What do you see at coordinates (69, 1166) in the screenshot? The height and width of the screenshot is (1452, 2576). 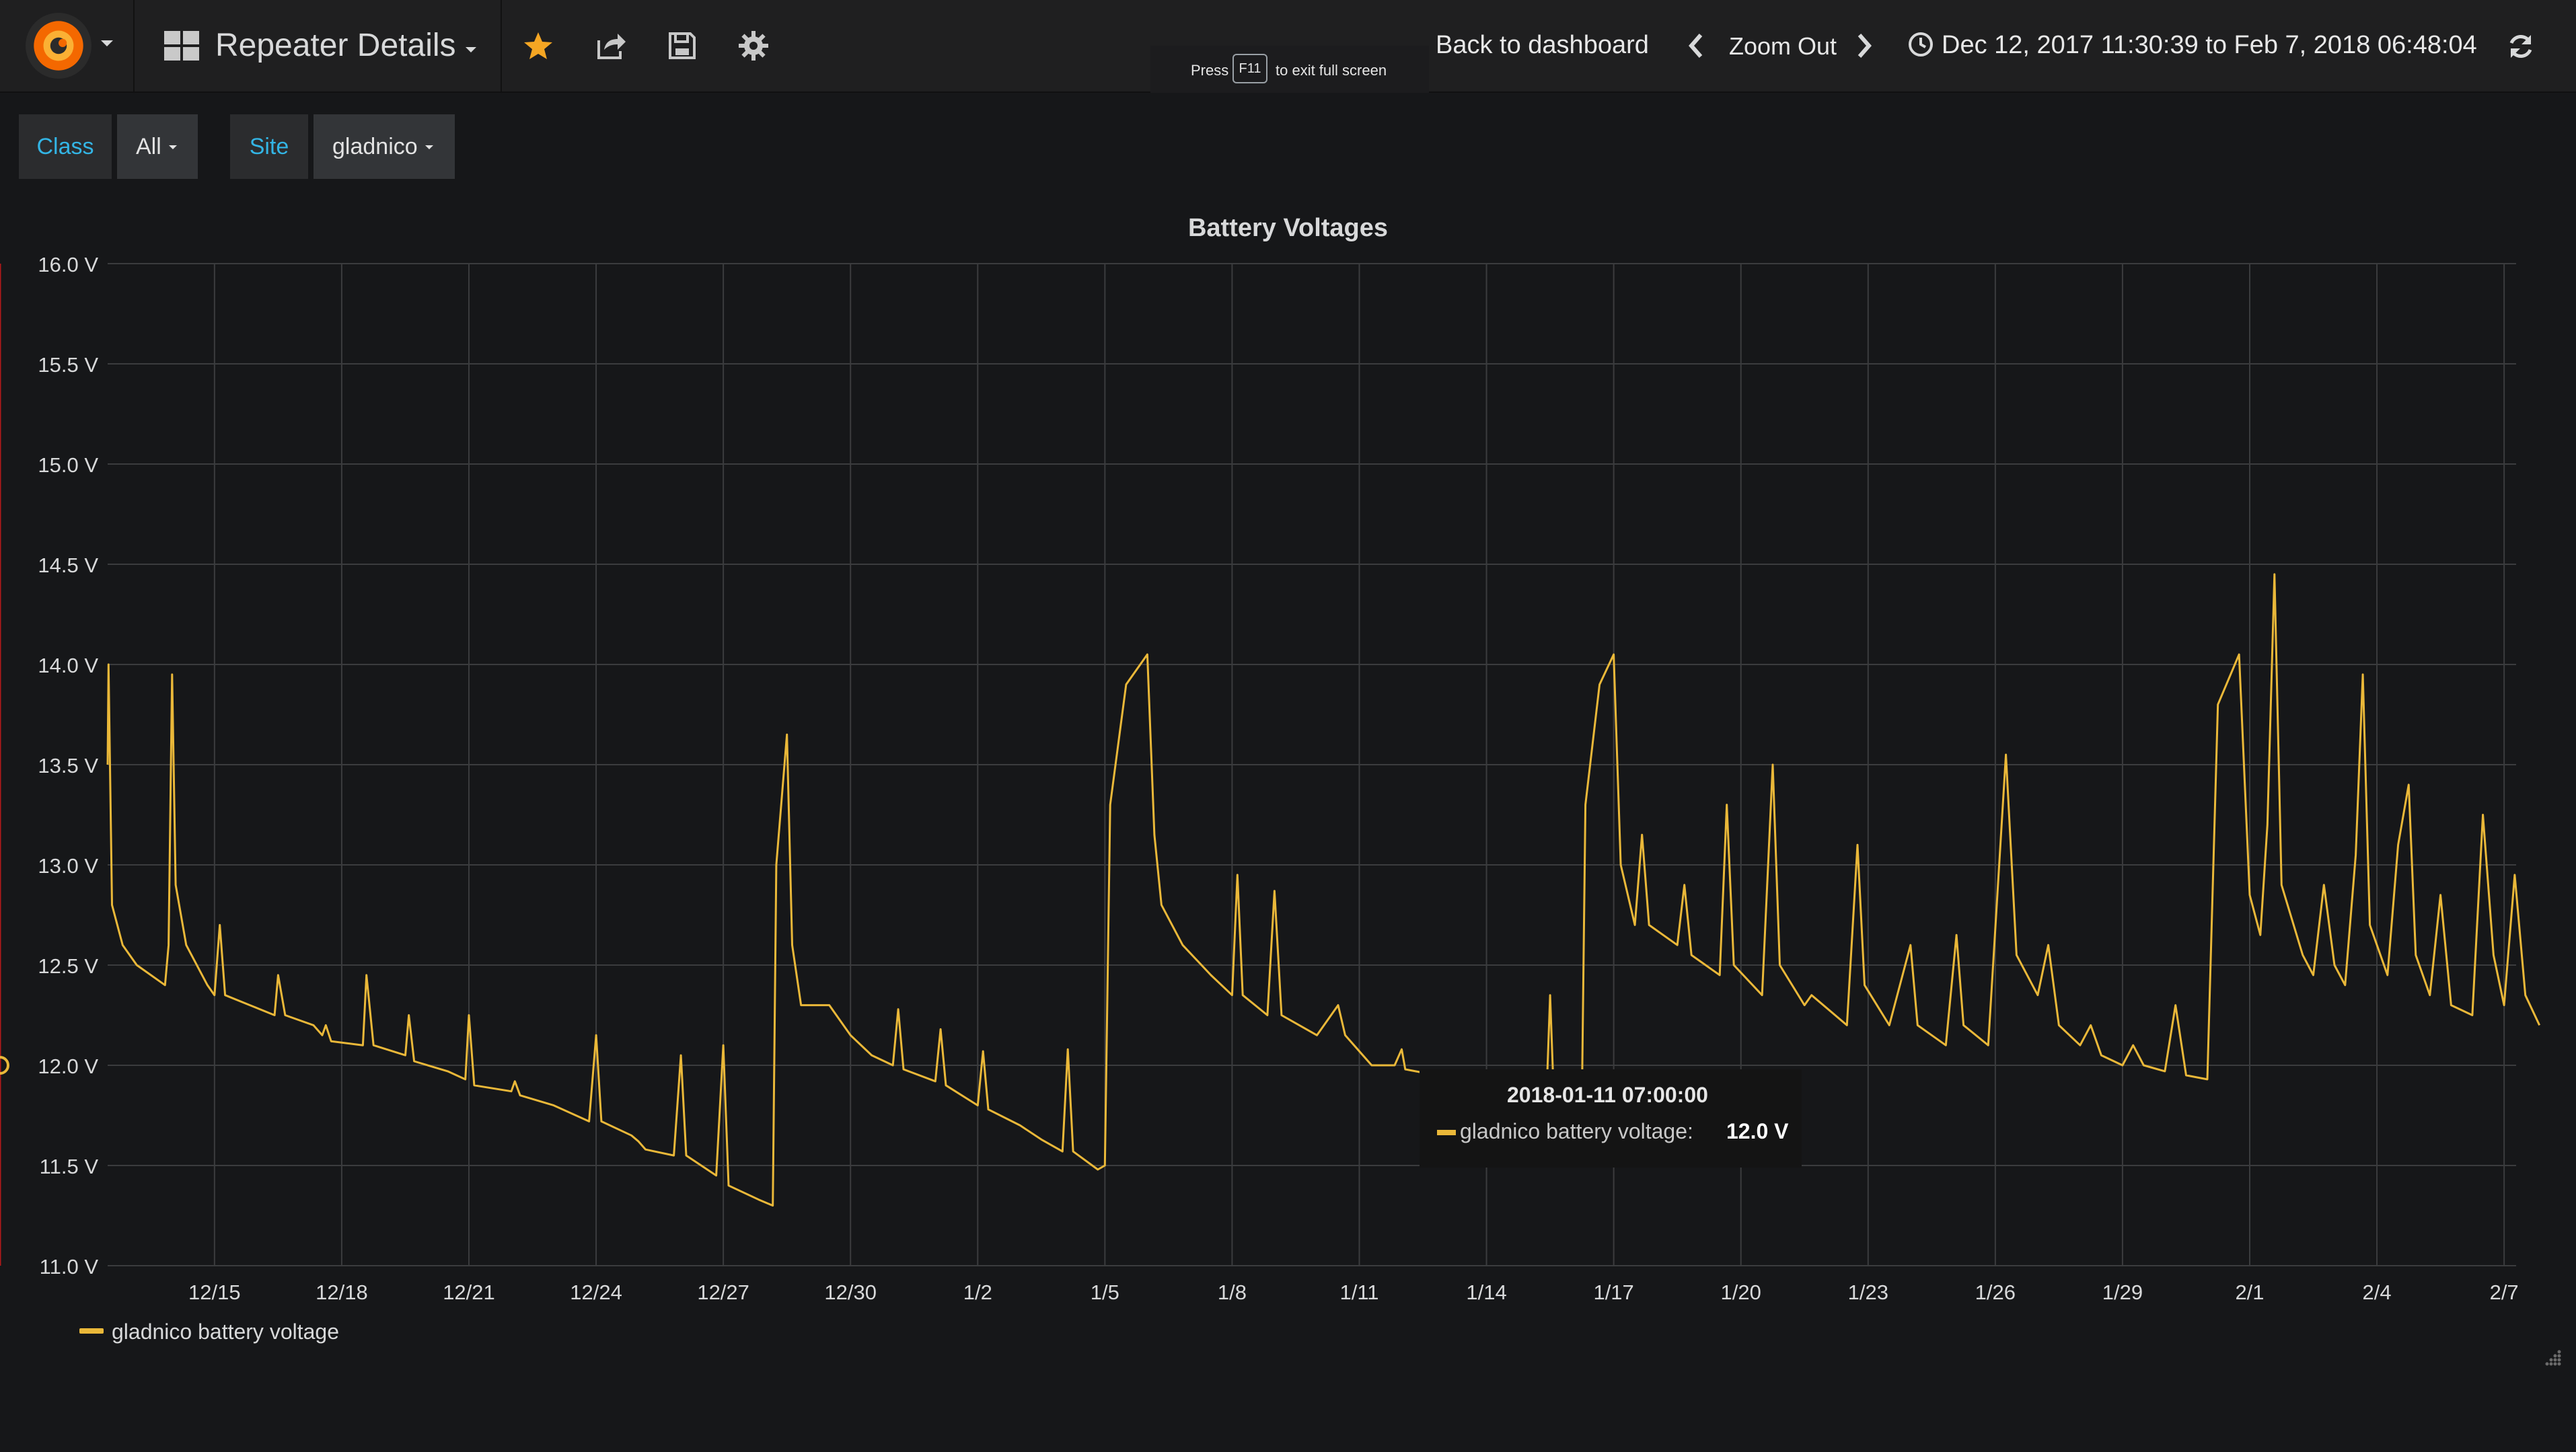 I see `y-tick-label: 11.5 V` at bounding box center [69, 1166].